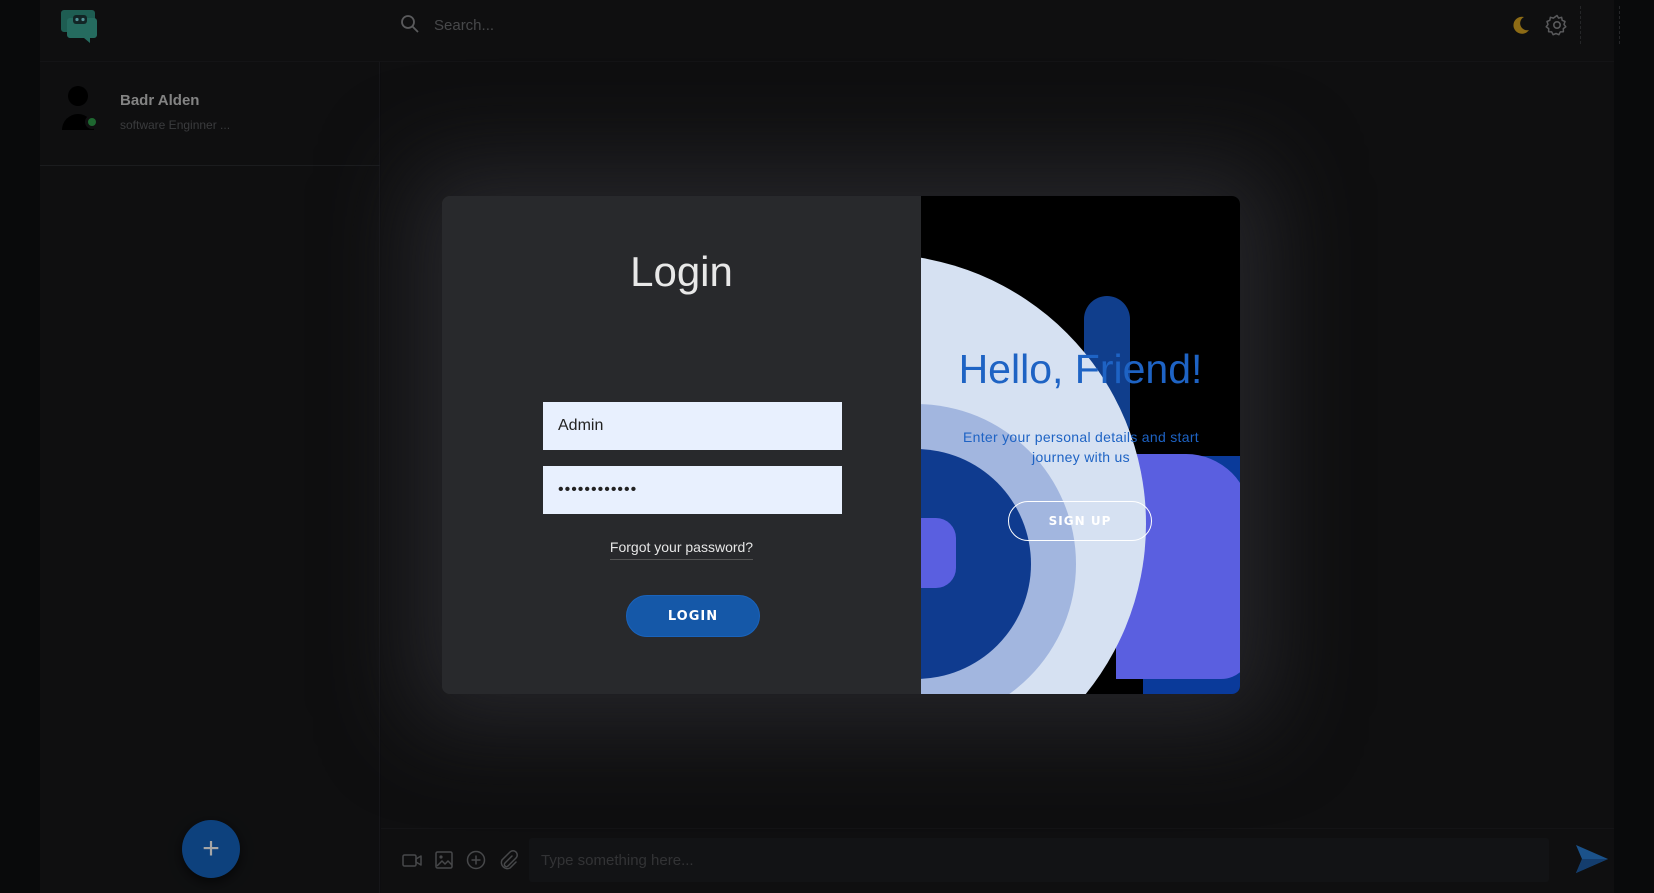 The width and height of the screenshot is (1654, 893). I want to click on signup-button: SIGN UP, so click(1080, 521).